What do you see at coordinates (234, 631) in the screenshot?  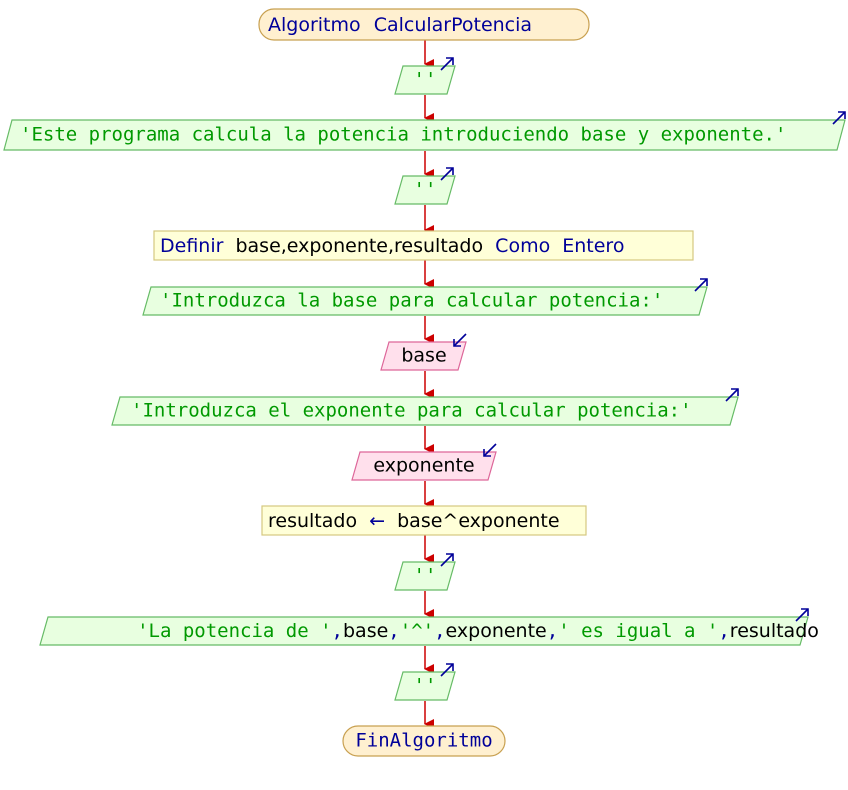 I see `output-string: 'La potencia de '` at bounding box center [234, 631].